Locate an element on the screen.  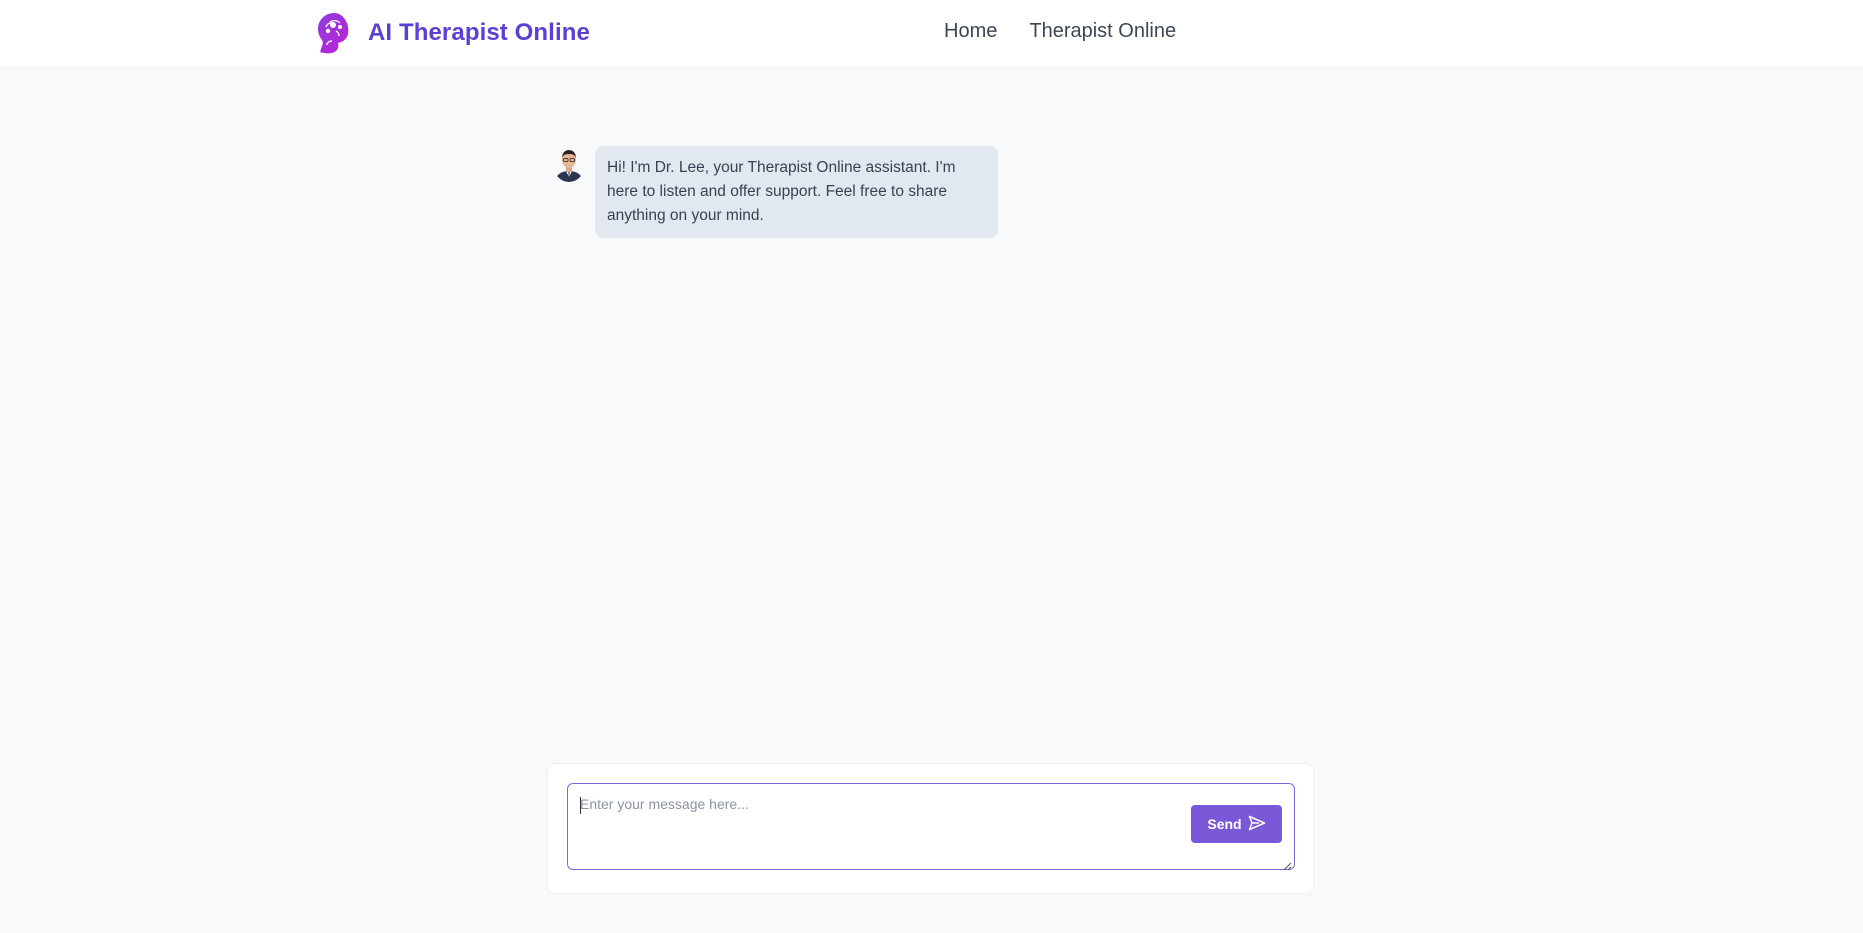
main-nav: Home Therapist Online is located at coordinates (1060, 31).